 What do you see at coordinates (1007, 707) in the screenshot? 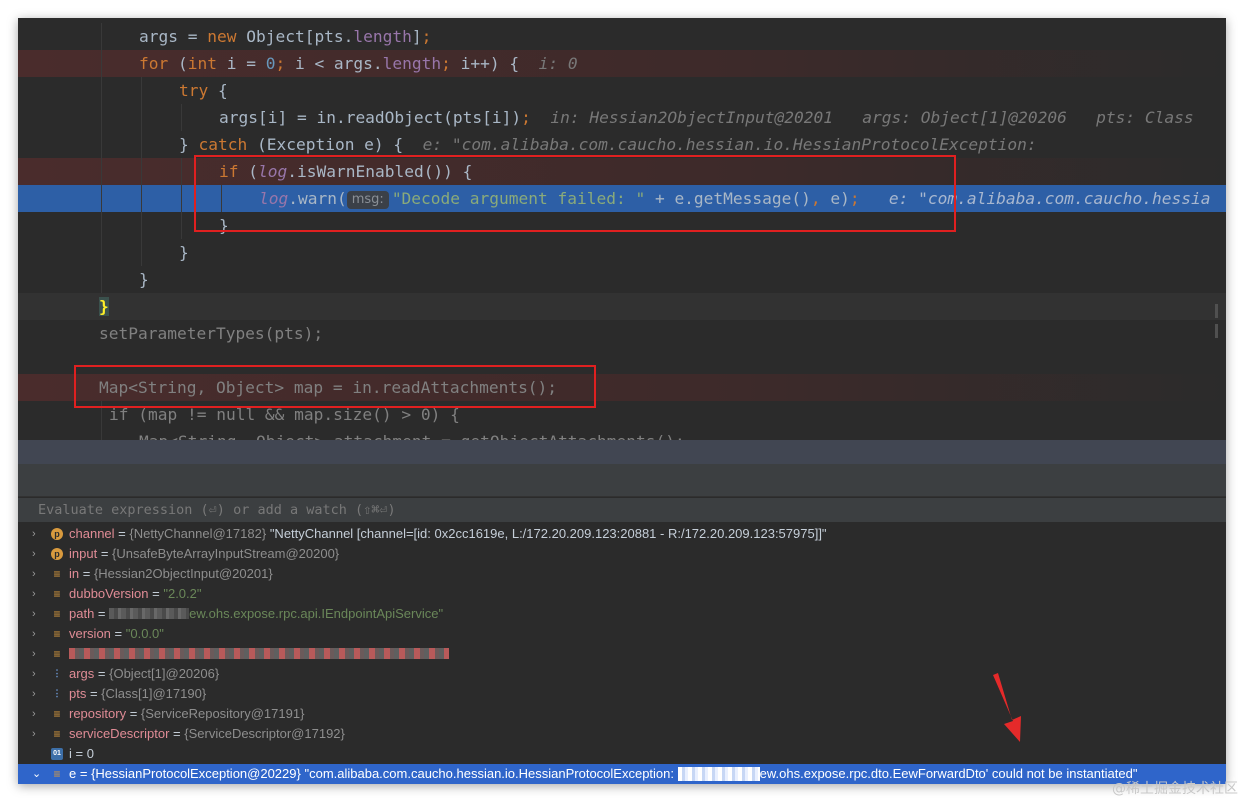
I see `annotation-arrow` at bounding box center [1007, 707].